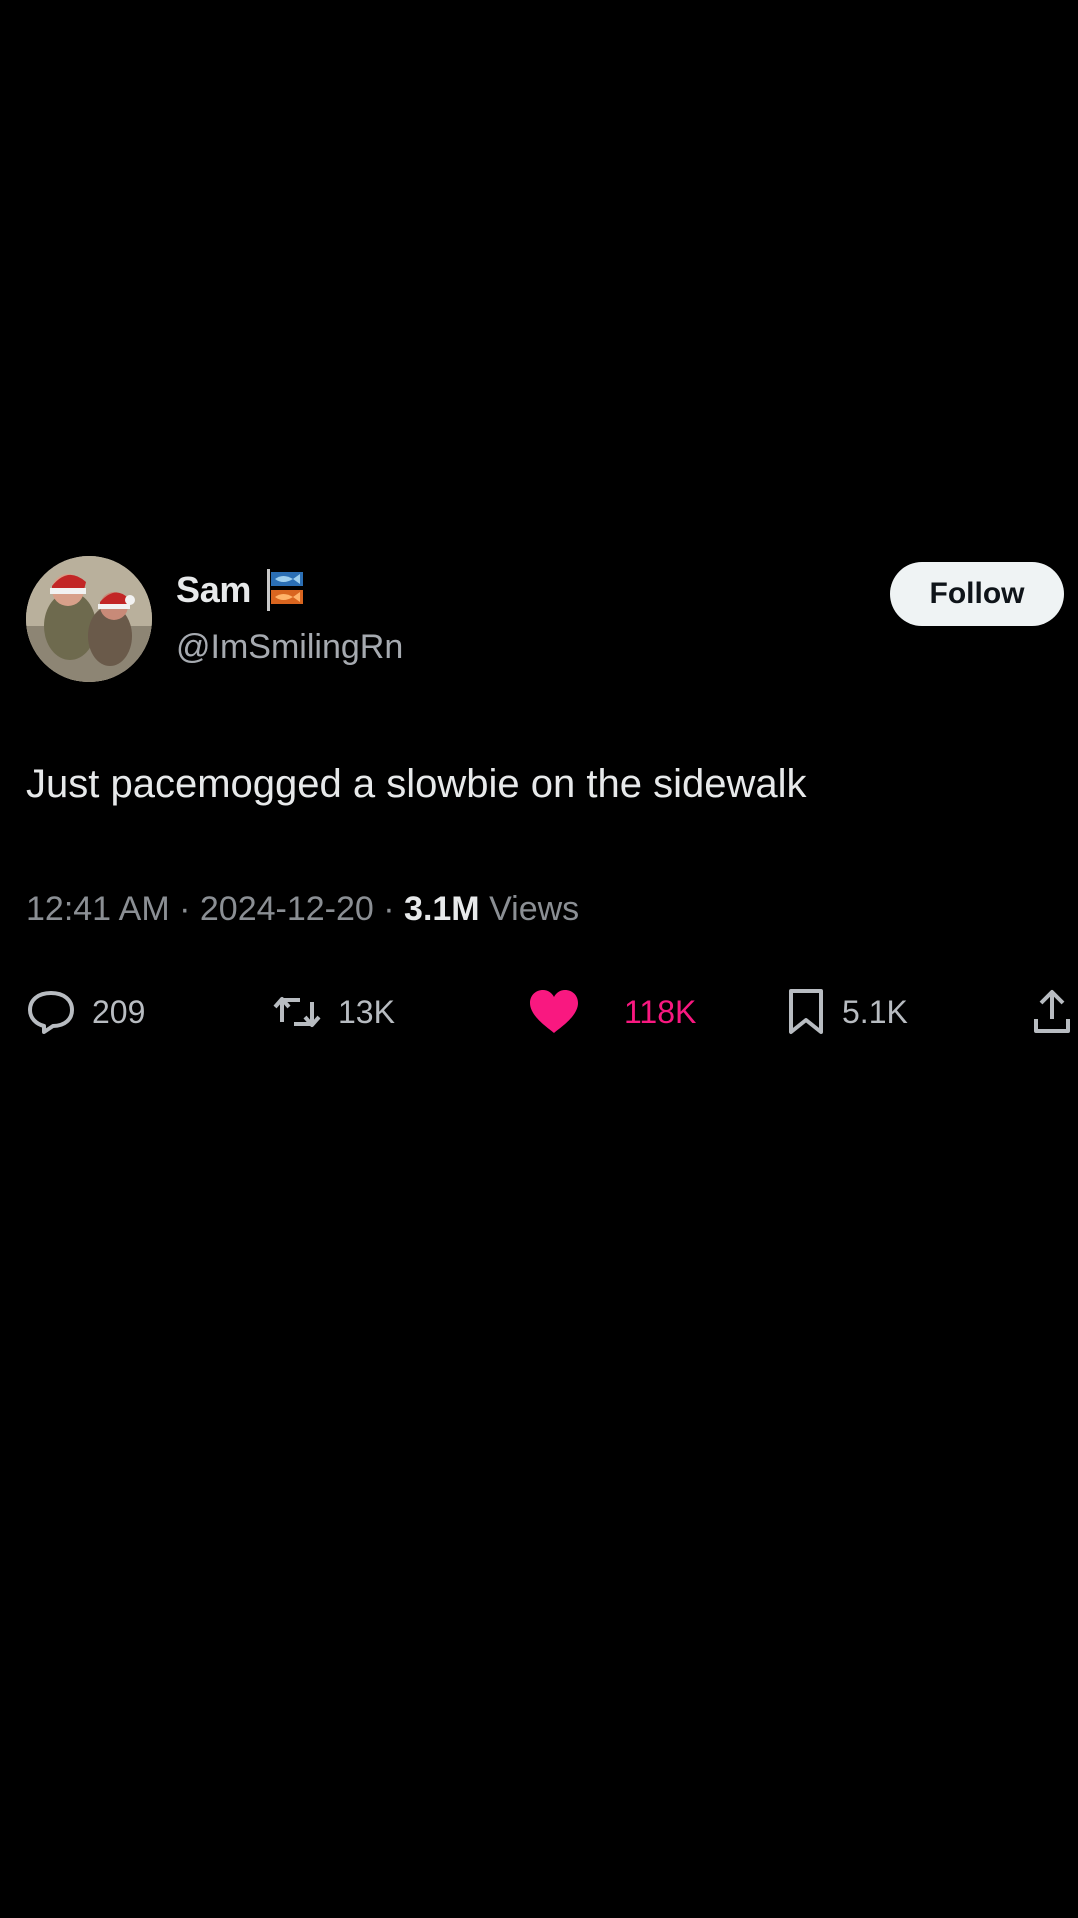 The width and height of the screenshot is (1078, 1918). What do you see at coordinates (213, 590) in the screenshot?
I see `display-name: Sam` at bounding box center [213, 590].